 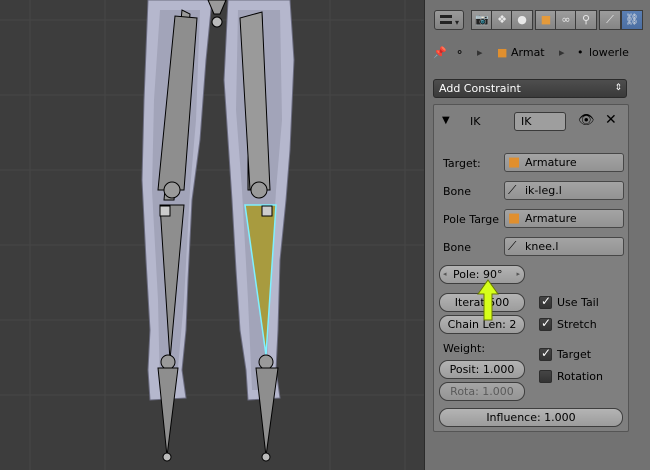 I want to click on pole-target-field: ■ Armature, so click(x=564, y=218).